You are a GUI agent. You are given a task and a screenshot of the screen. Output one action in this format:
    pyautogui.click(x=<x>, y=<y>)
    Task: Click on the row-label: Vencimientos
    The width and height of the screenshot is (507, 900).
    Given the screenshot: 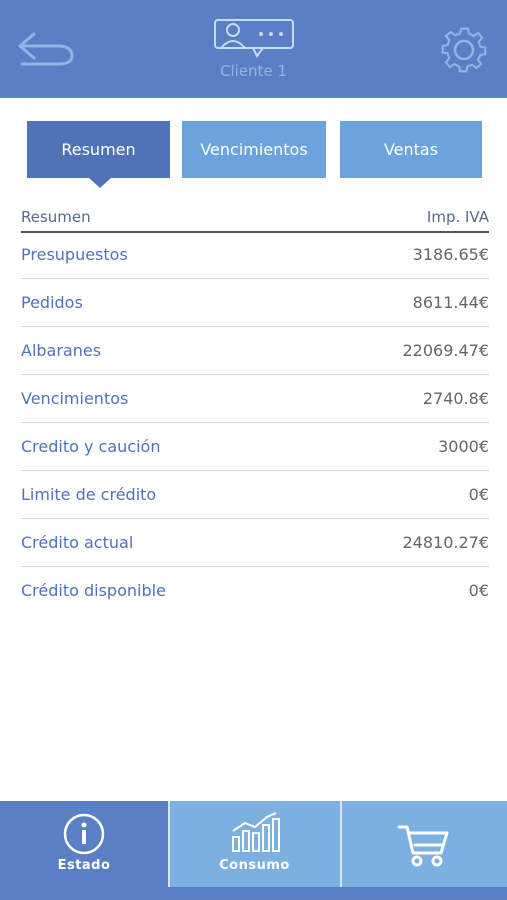 What is the action you would take?
    pyautogui.click(x=75, y=398)
    